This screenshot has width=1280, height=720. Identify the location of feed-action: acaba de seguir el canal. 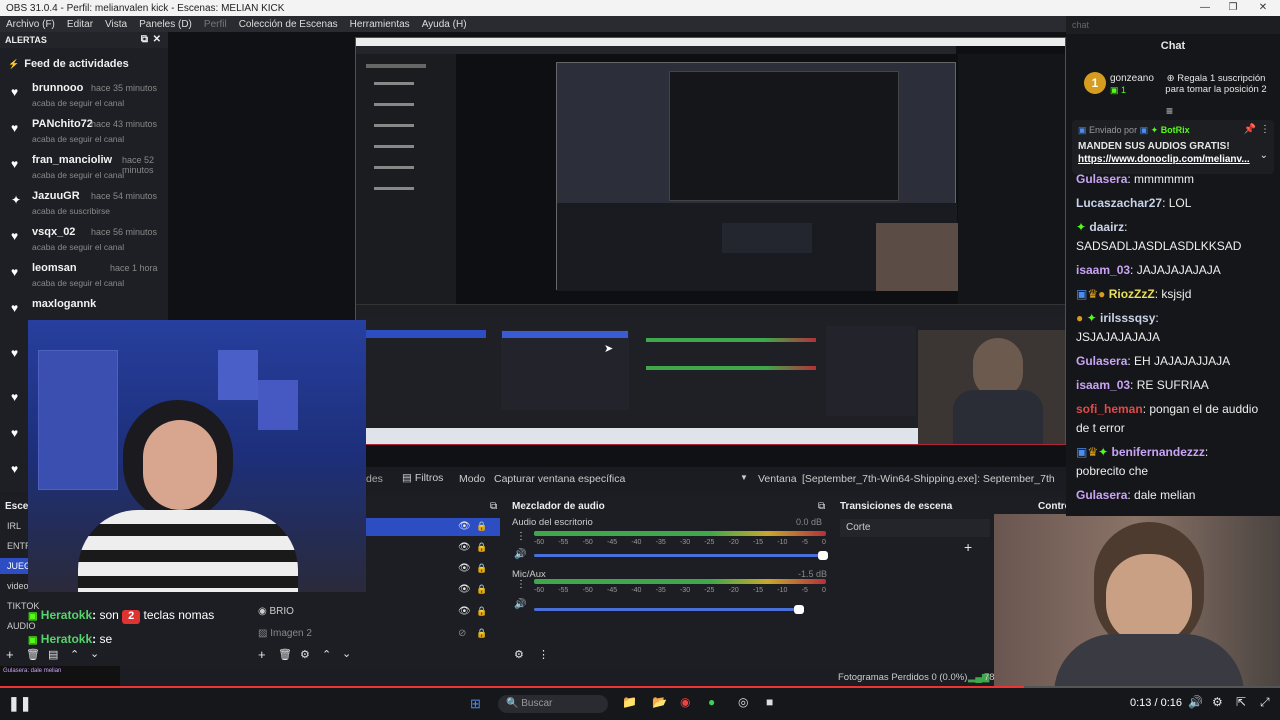
(78, 103).